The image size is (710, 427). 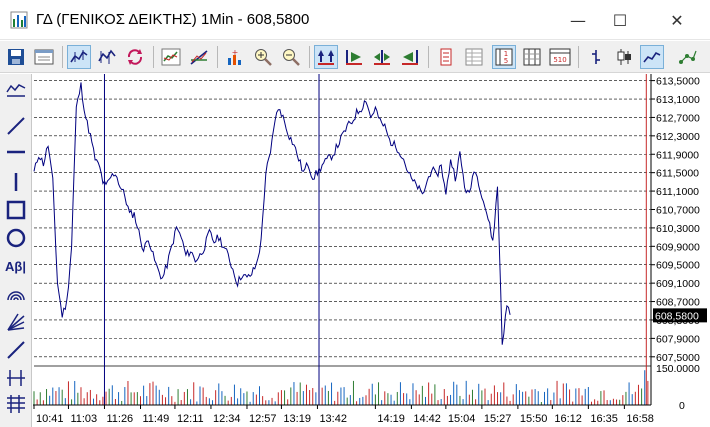 I want to click on line-tool, so click(x=15, y=126).